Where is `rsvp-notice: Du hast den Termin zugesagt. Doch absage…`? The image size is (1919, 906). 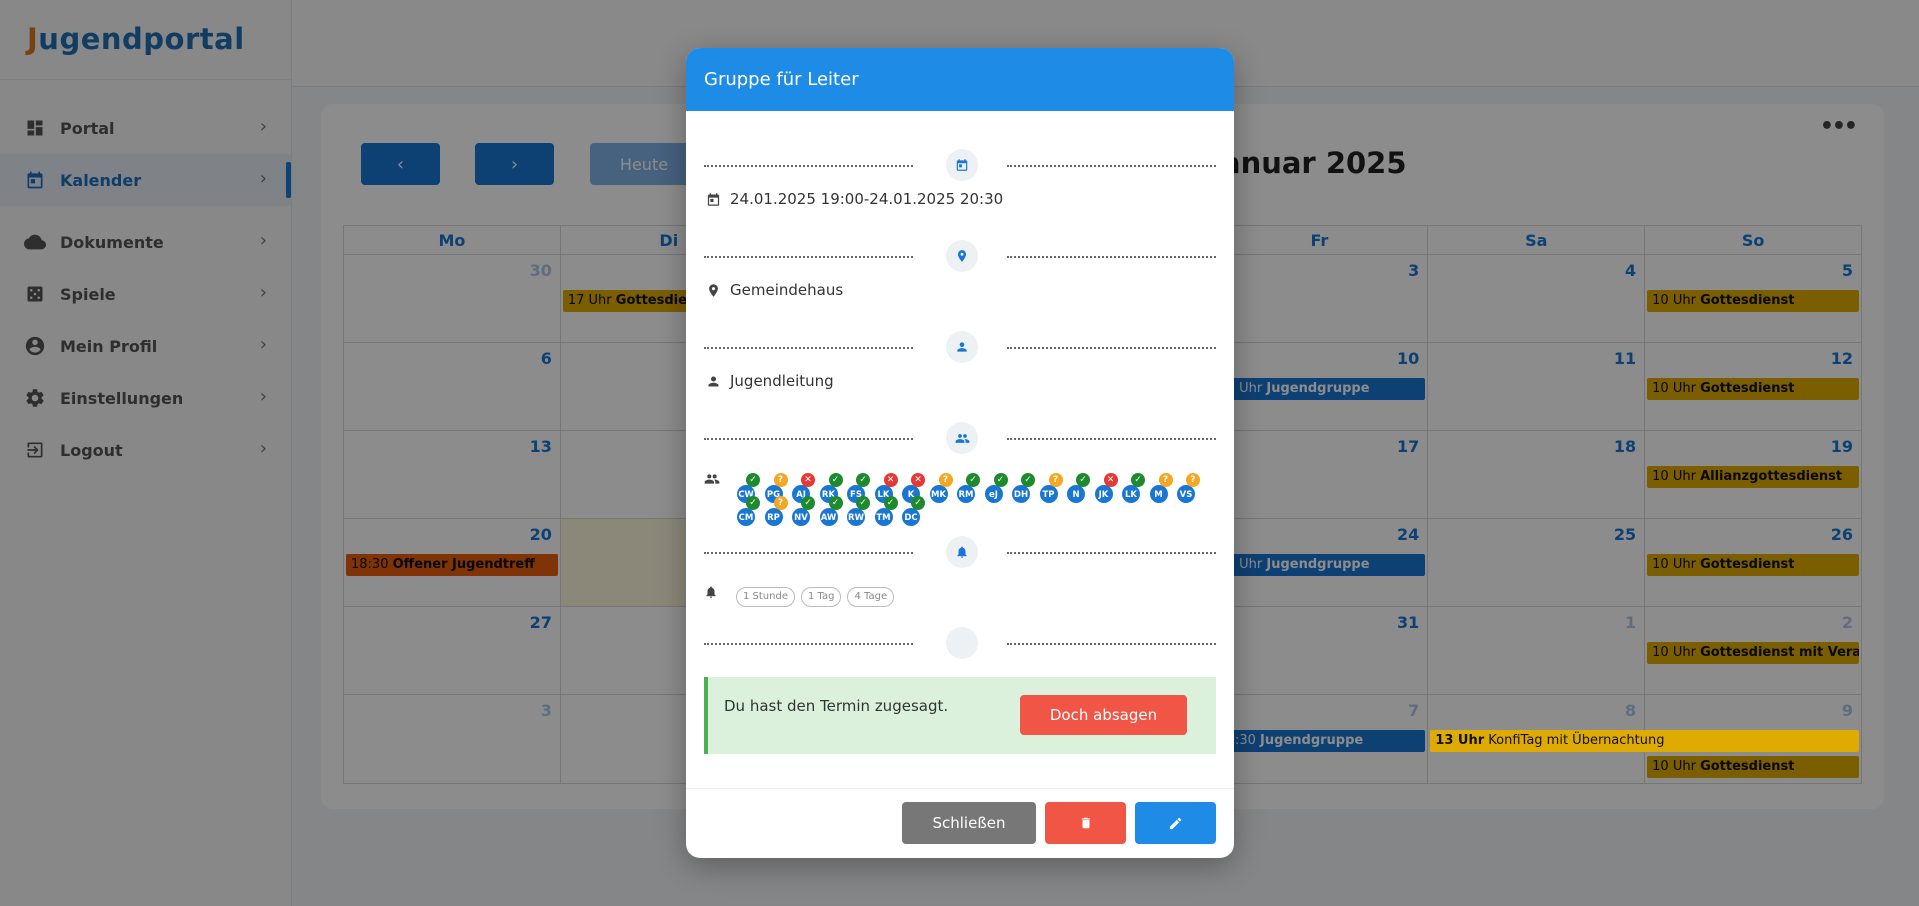 rsvp-notice: Du hast den Termin zugesagt. Doch absage… is located at coordinates (960, 715).